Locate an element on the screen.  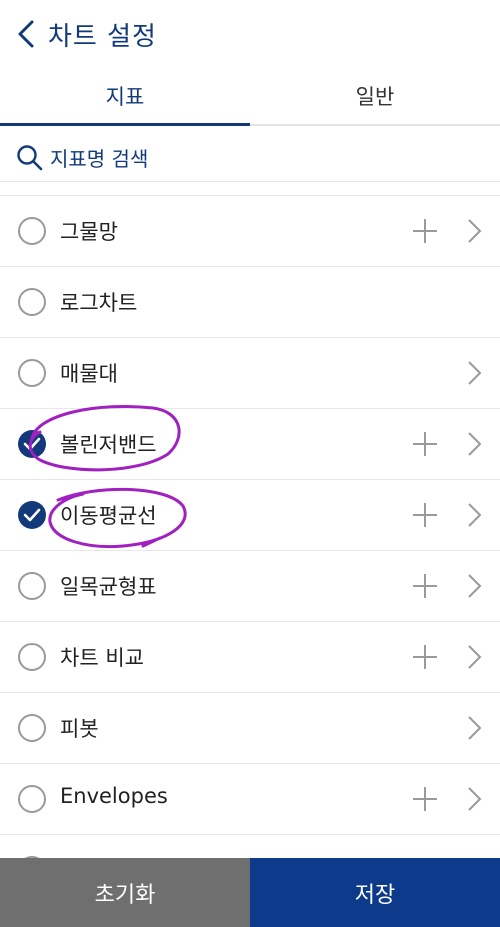
search-icon is located at coordinates (30, 157).